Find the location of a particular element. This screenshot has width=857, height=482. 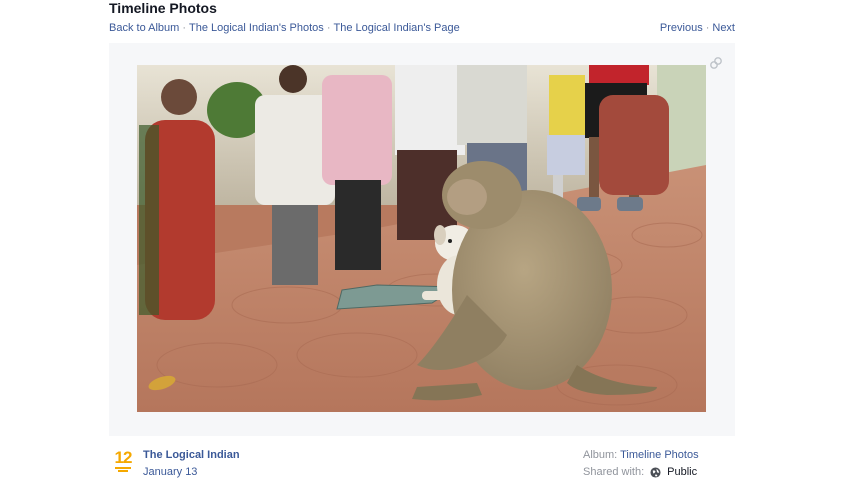

owner-page-link: The Logical Indian's Page is located at coordinates (396, 28).